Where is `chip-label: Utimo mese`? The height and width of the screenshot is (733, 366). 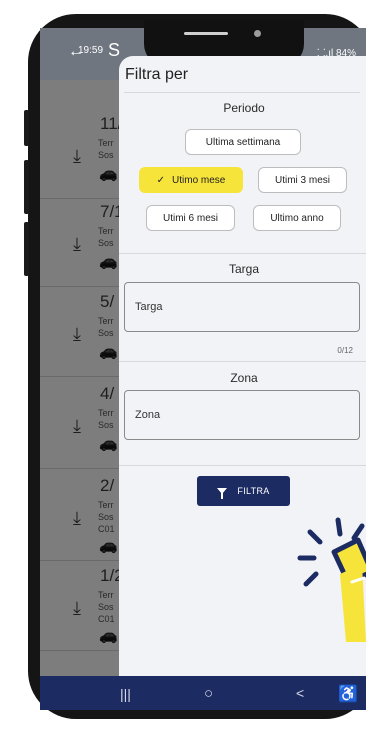 chip-label: Utimo mese is located at coordinates (199, 180).